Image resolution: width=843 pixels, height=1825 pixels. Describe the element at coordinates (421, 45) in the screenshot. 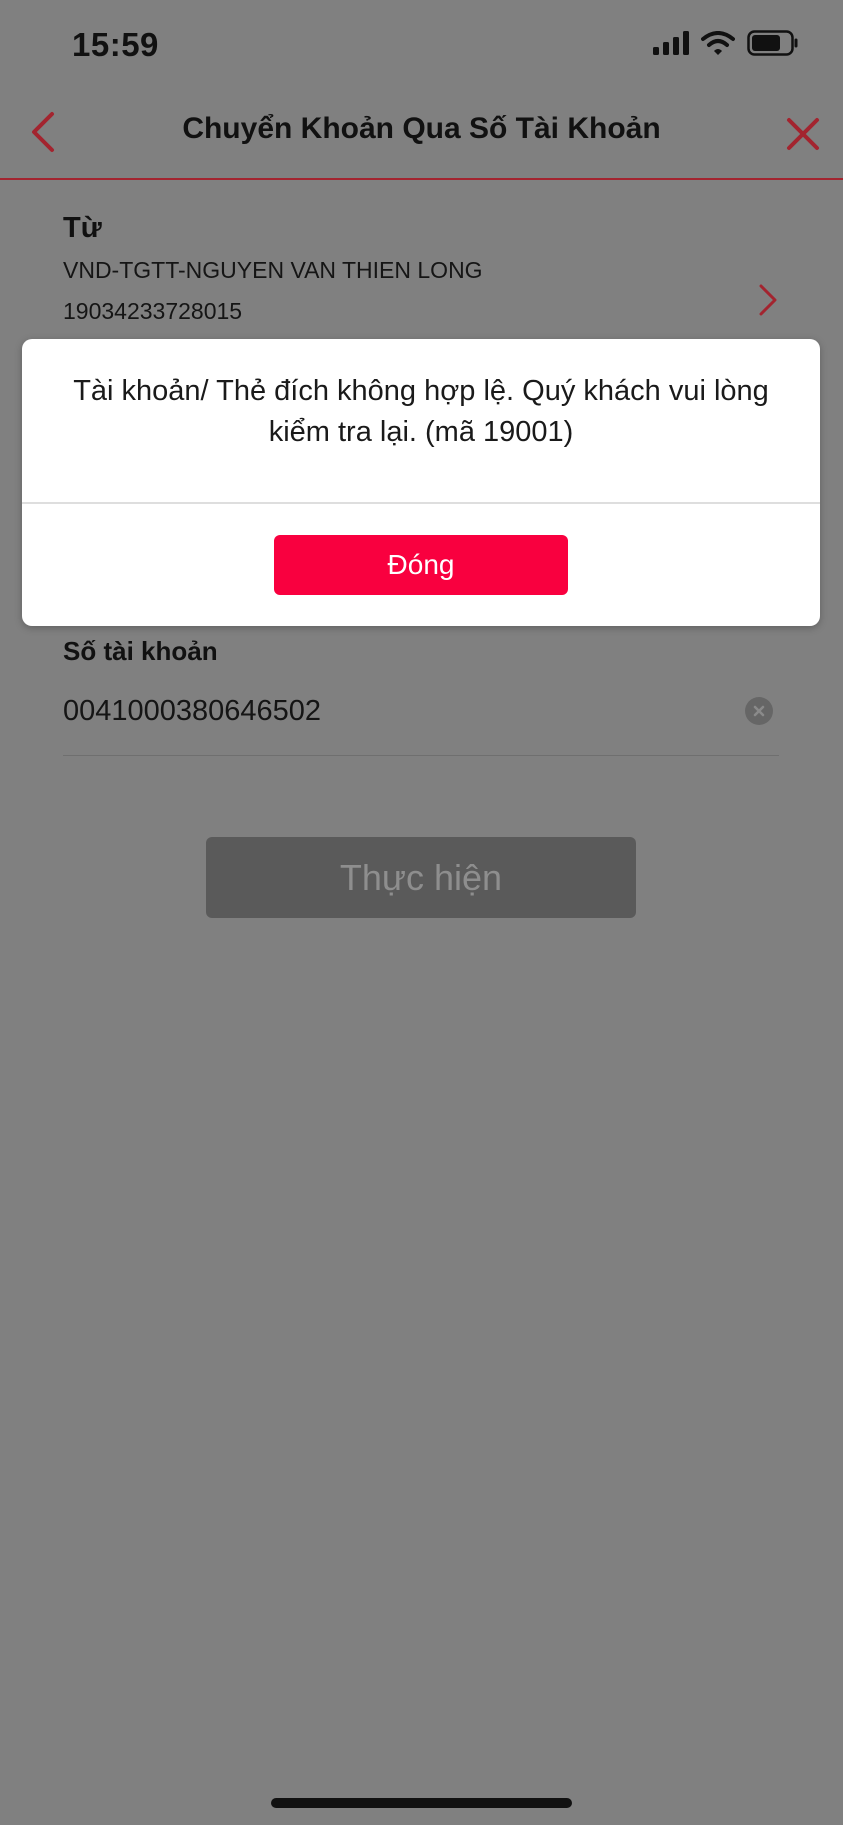

I see `status-bar: 15:59` at that location.